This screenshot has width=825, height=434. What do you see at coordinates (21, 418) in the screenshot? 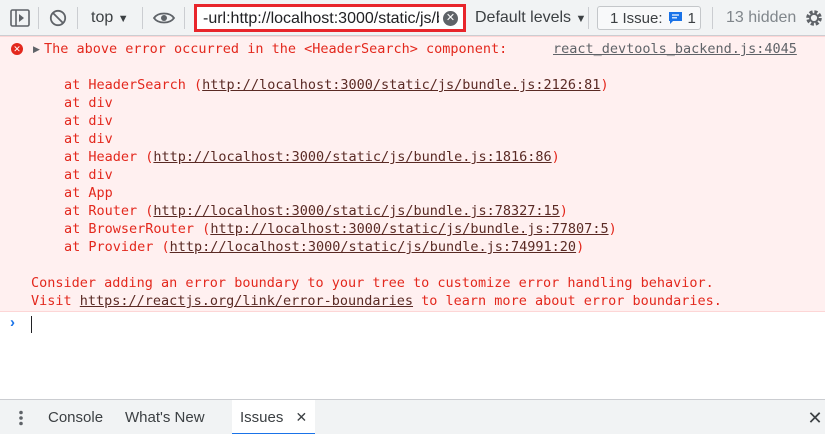
I see `more-tools-icon` at bounding box center [21, 418].